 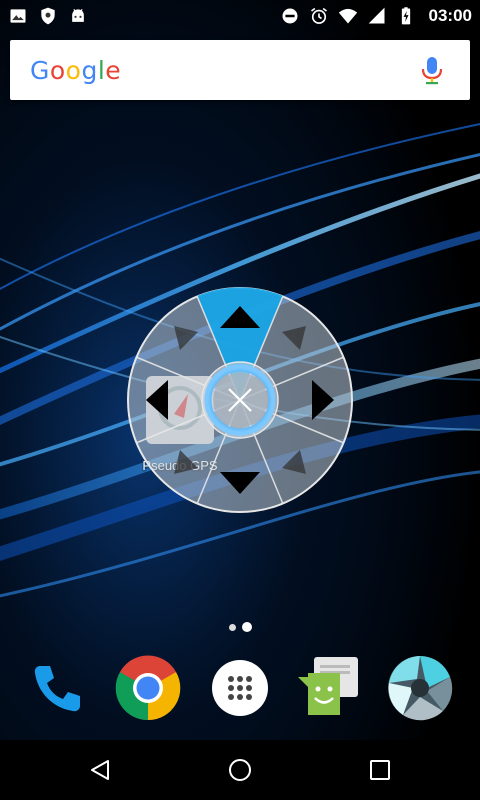 I want to click on page-dot, so click(x=232, y=627).